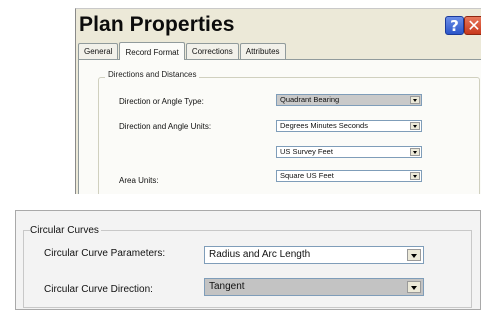 The image size is (483, 316). What do you see at coordinates (349, 152) in the screenshot?
I see `distance-units-select: US Survey Feet` at bounding box center [349, 152].